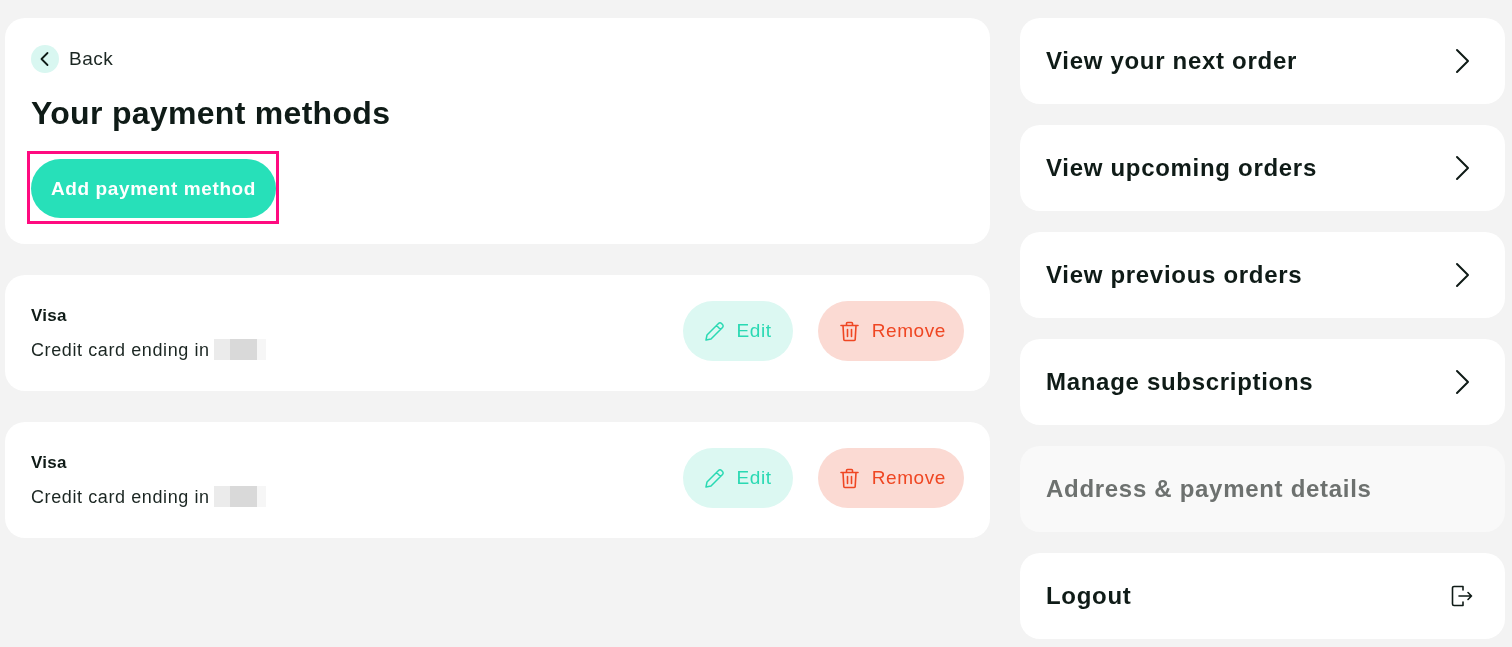  I want to click on nav-item: Manage subscriptions, so click(1262, 382).